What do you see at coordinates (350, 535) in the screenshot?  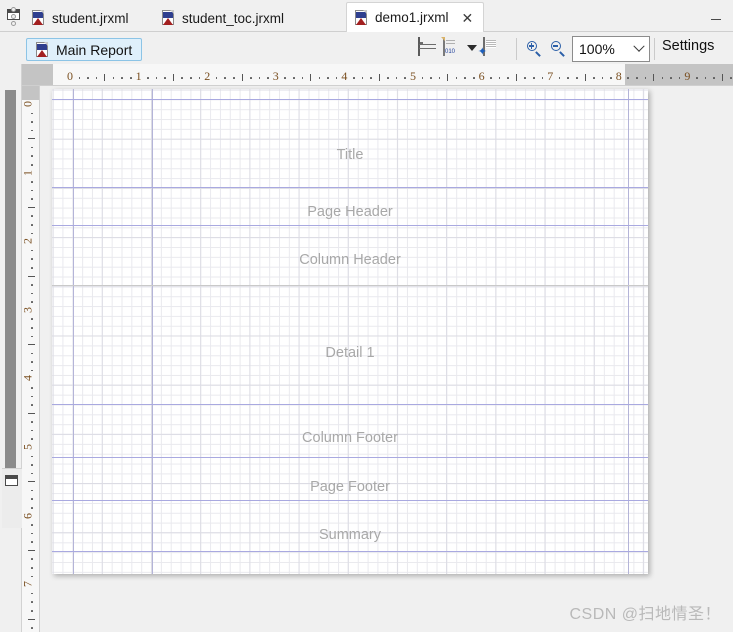 I see `band-label-summary: Summary` at bounding box center [350, 535].